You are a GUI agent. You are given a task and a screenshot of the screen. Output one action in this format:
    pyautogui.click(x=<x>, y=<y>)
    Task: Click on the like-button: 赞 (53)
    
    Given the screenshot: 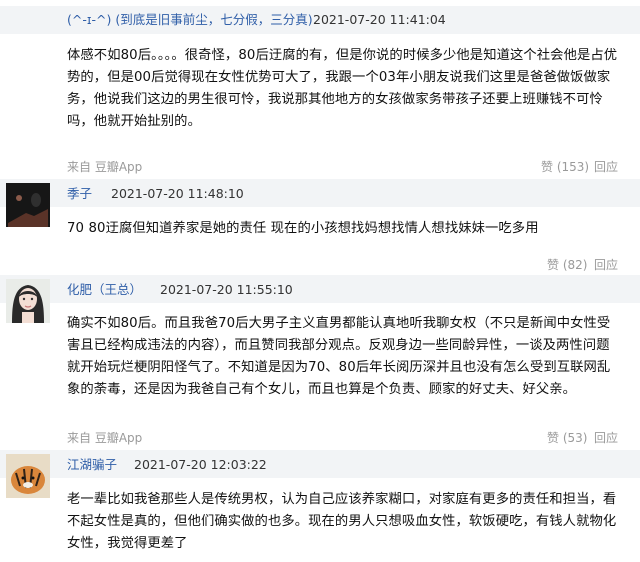 What is the action you would take?
    pyautogui.click(x=567, y=438)
    